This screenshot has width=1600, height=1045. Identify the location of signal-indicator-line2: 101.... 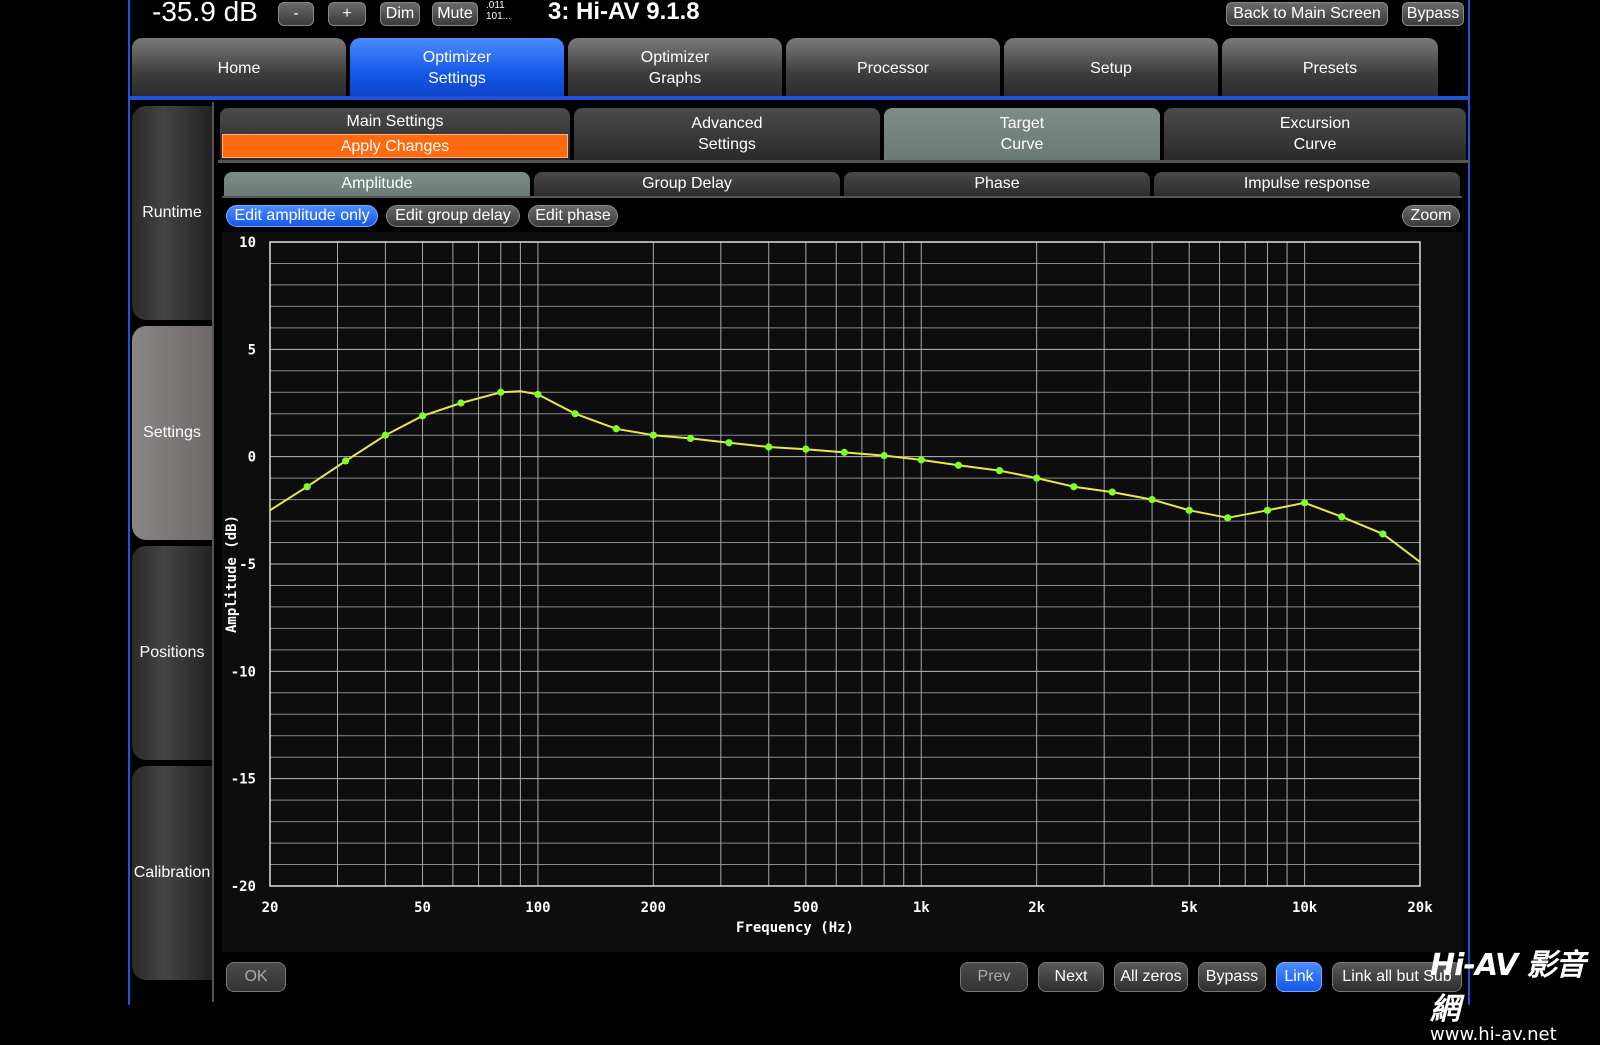
(499, 16).